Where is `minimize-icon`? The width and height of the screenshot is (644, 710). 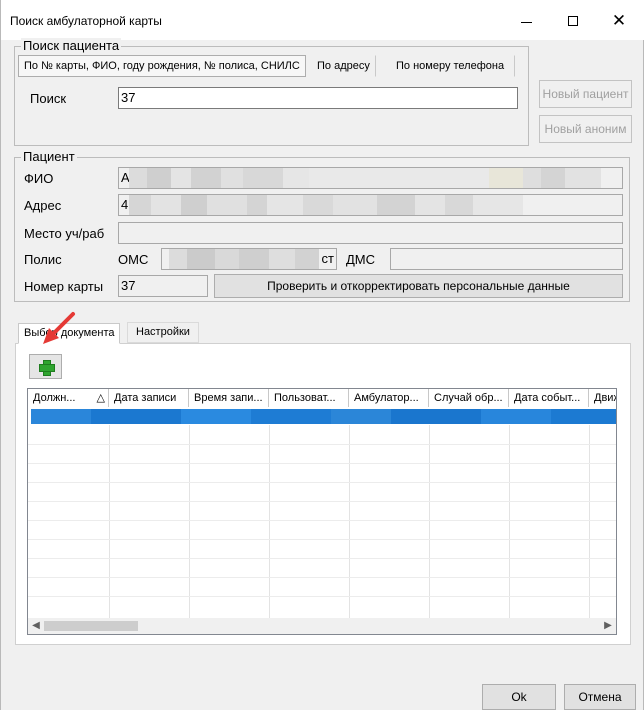 minimize-icon is located at coordinates (526, 22).